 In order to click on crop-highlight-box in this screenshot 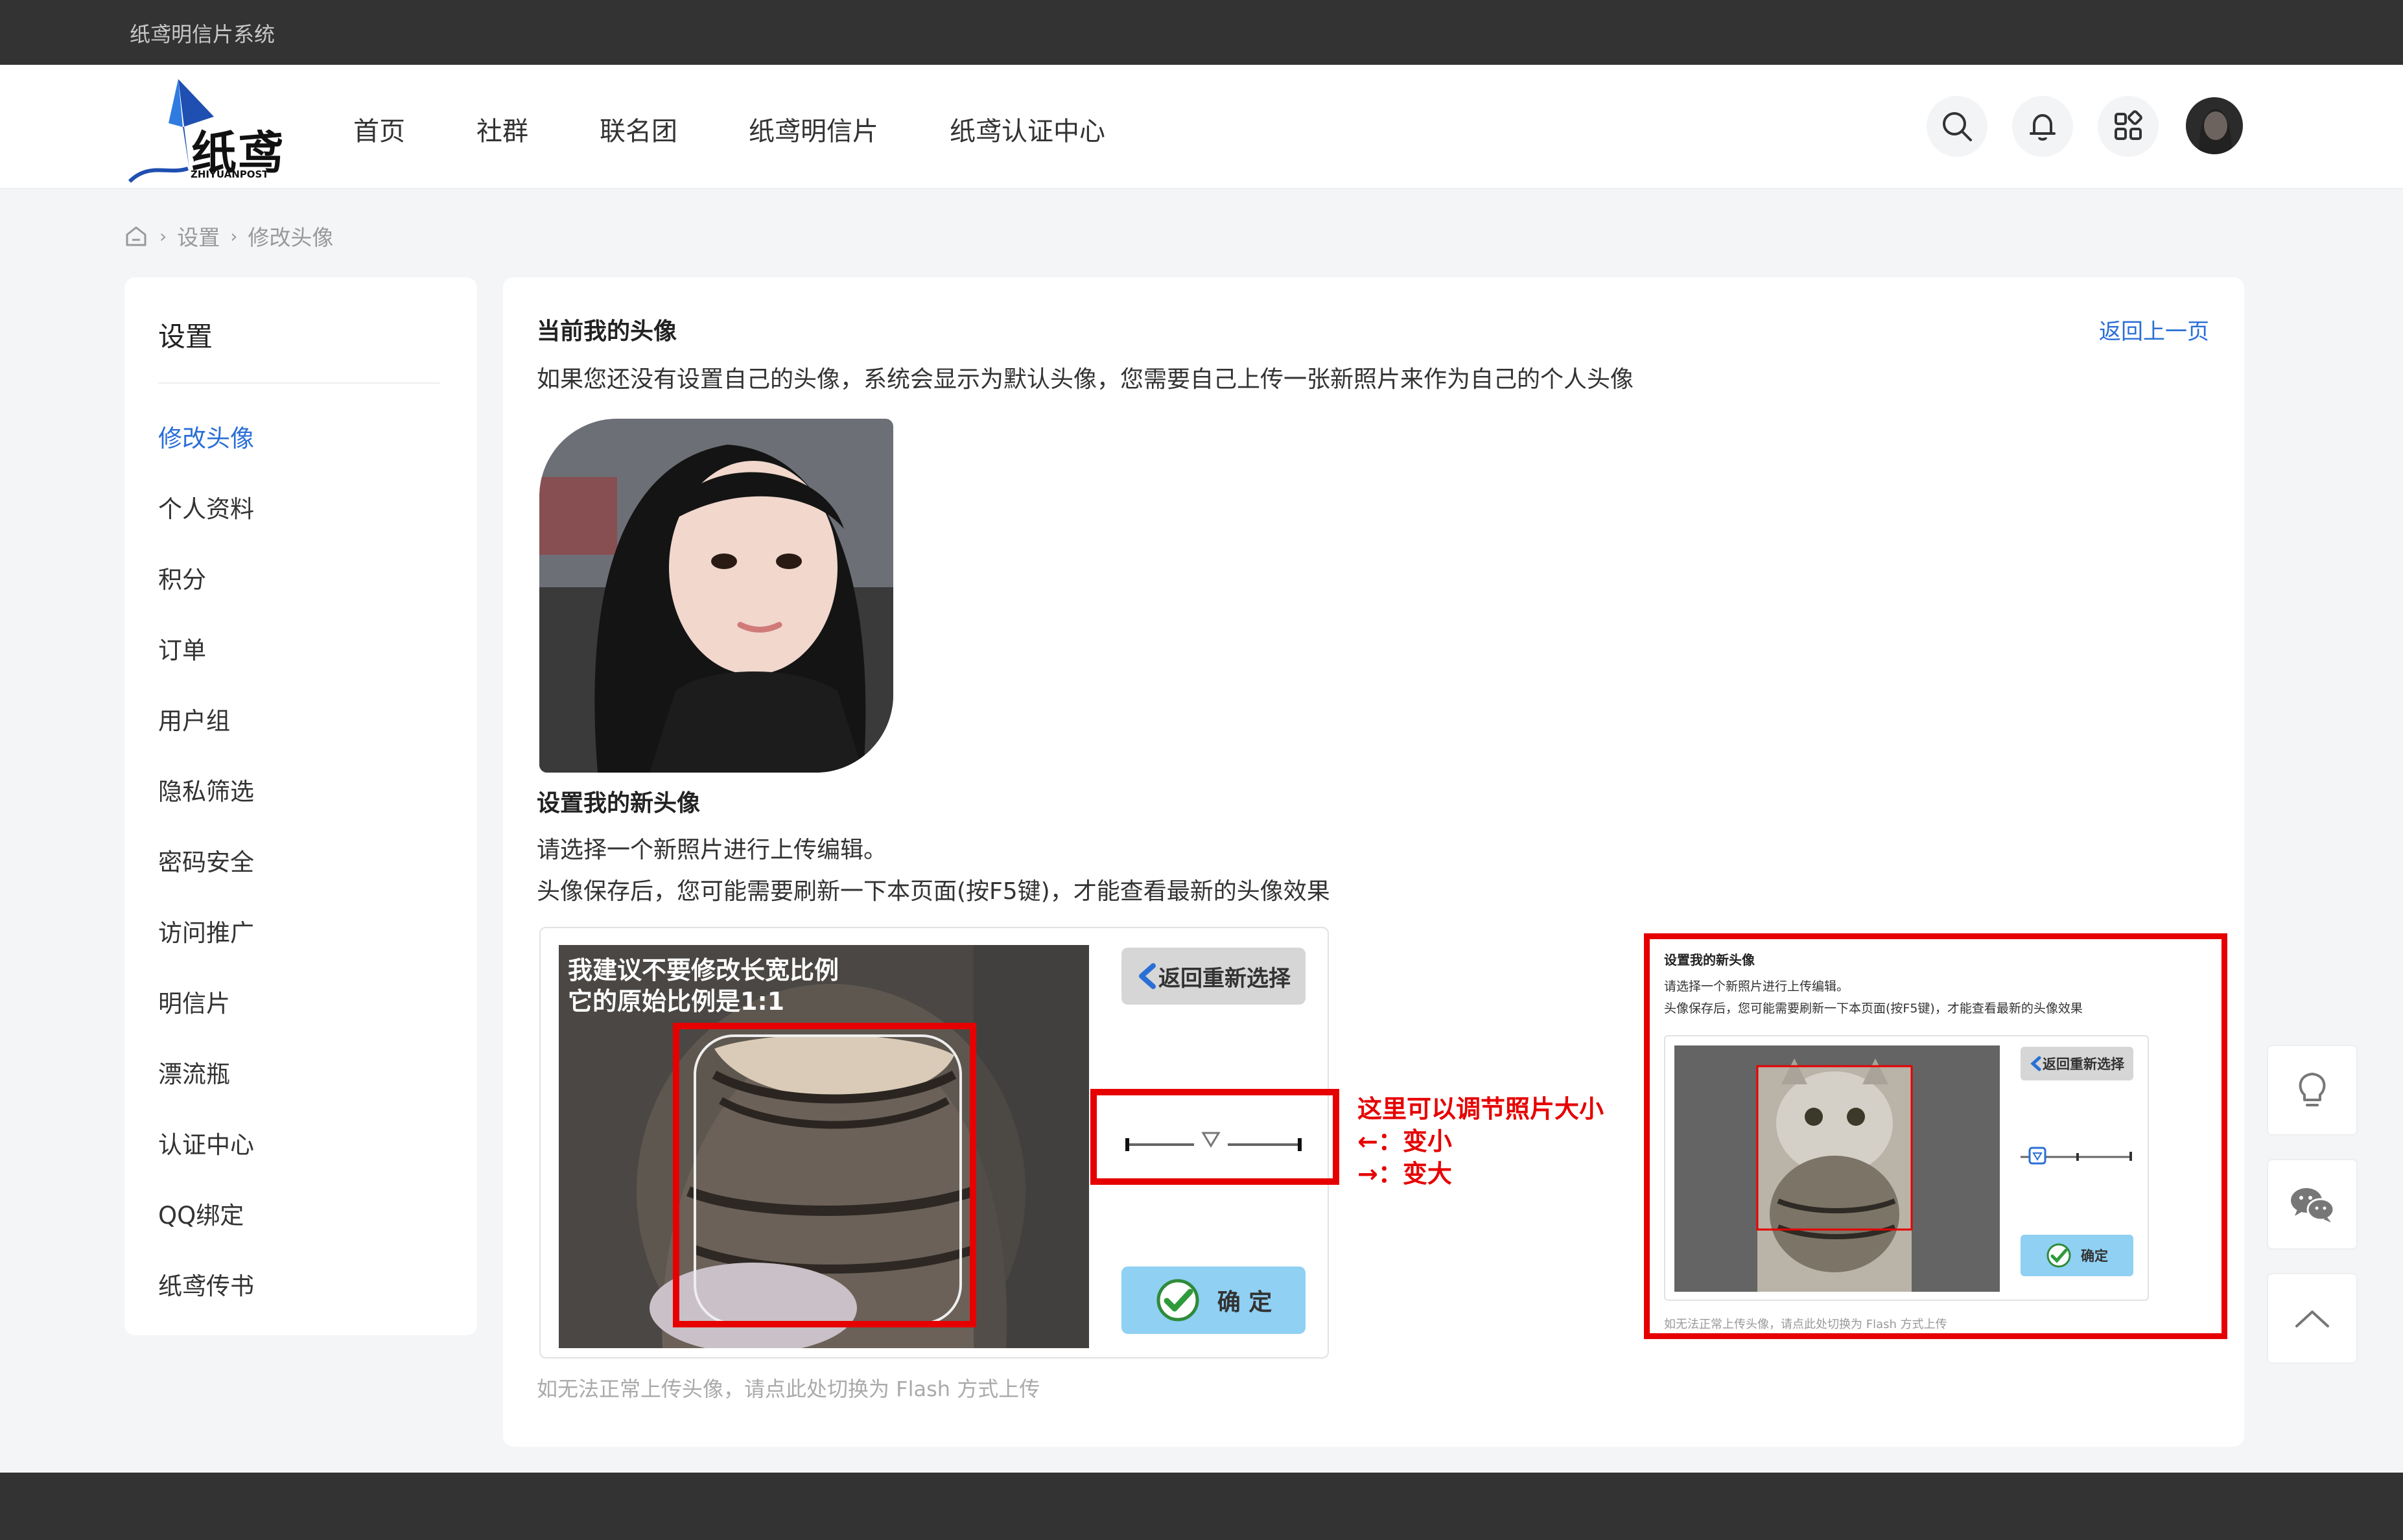, I will do `click(824, 1175)`.